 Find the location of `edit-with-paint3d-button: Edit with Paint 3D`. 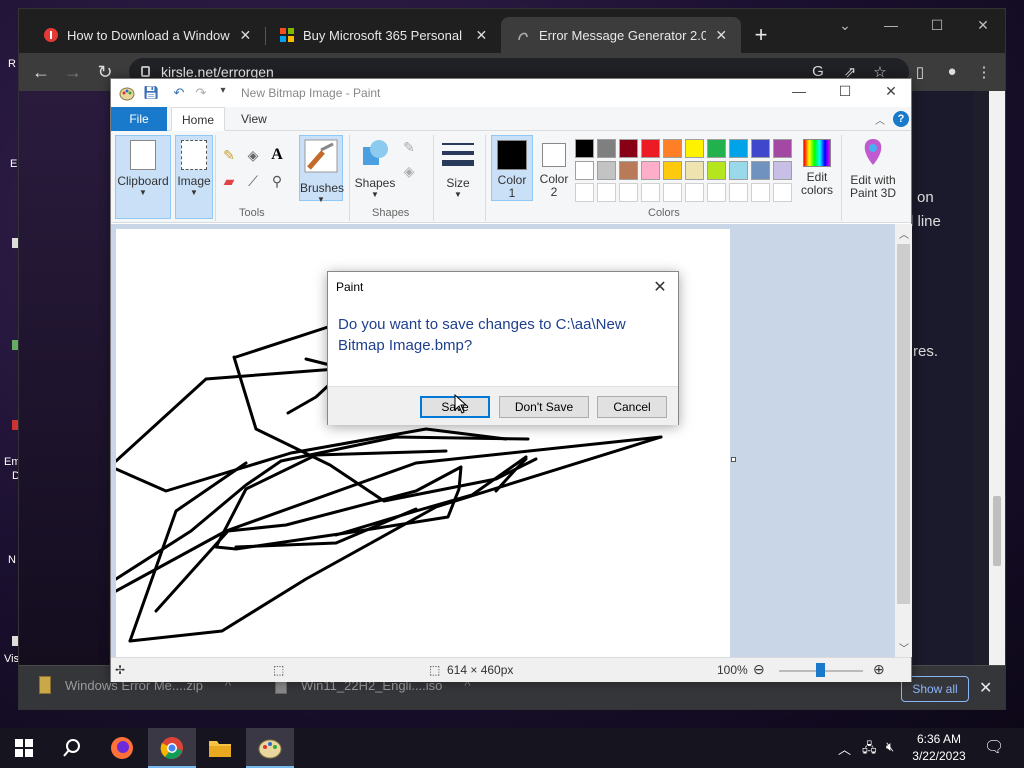

edit-with-paint3d-button: Edit with Paint 3D is located at coordinates (873, 168).